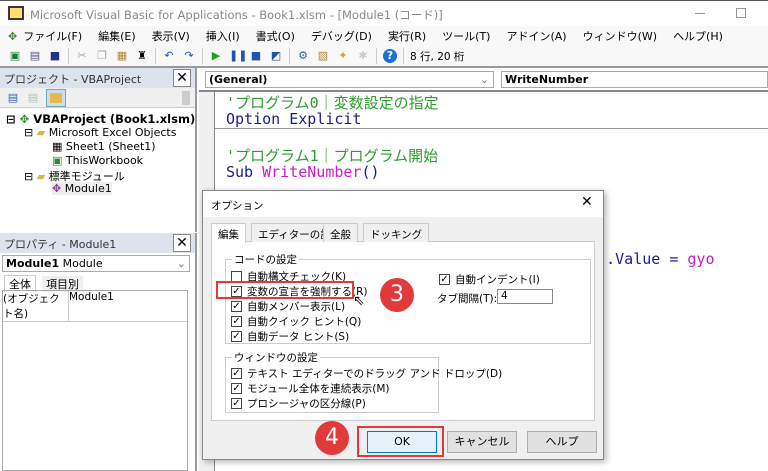 The height and width of the screenshot is (471, 768). What do you see at coordinates (491, 128) in the screenshot?
I see `procedure-separator` at bounding box center [491, 128].